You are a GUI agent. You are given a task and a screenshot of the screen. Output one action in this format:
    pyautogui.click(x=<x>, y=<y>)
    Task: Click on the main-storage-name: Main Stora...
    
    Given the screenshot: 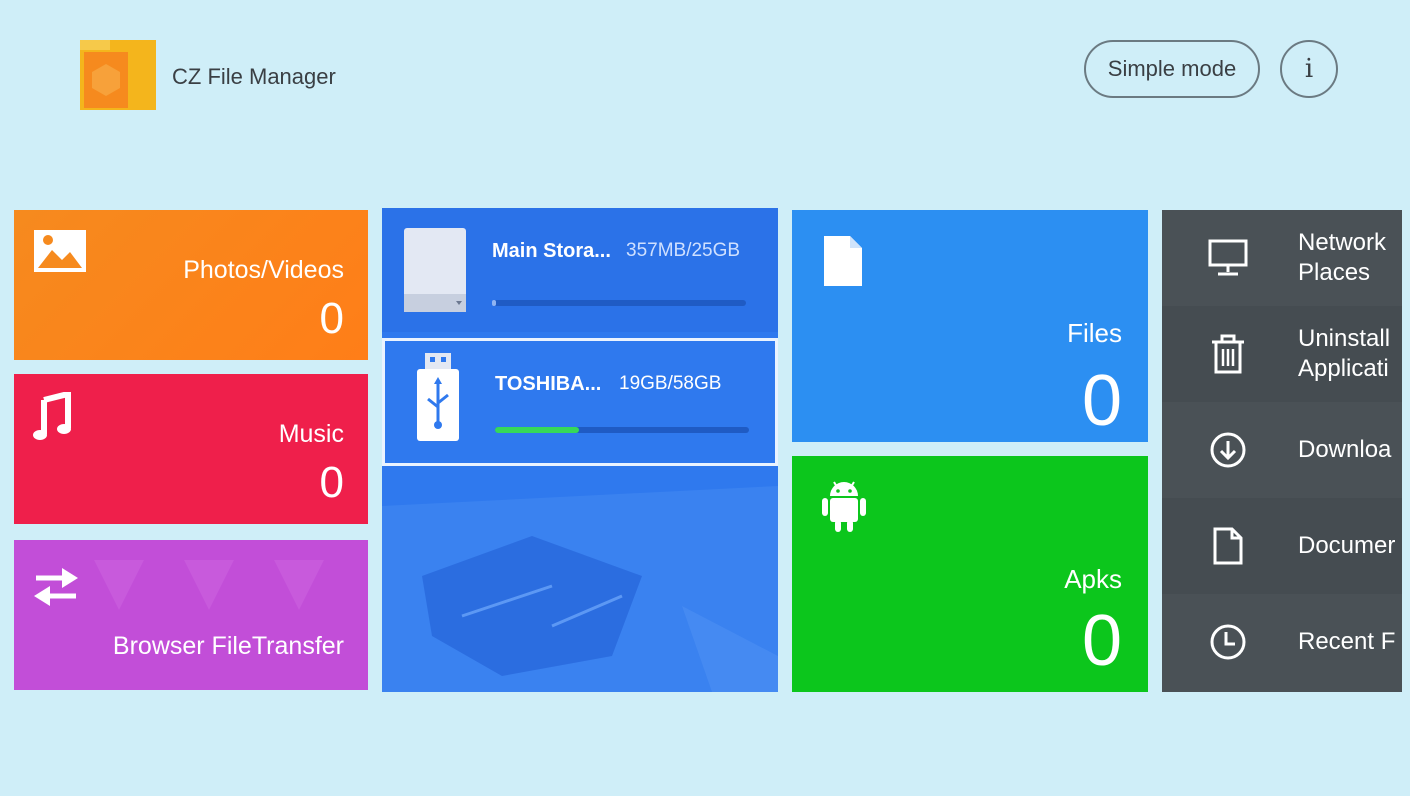 What is the action you would take?
    pyautogui.click(x=551, y=251)
    